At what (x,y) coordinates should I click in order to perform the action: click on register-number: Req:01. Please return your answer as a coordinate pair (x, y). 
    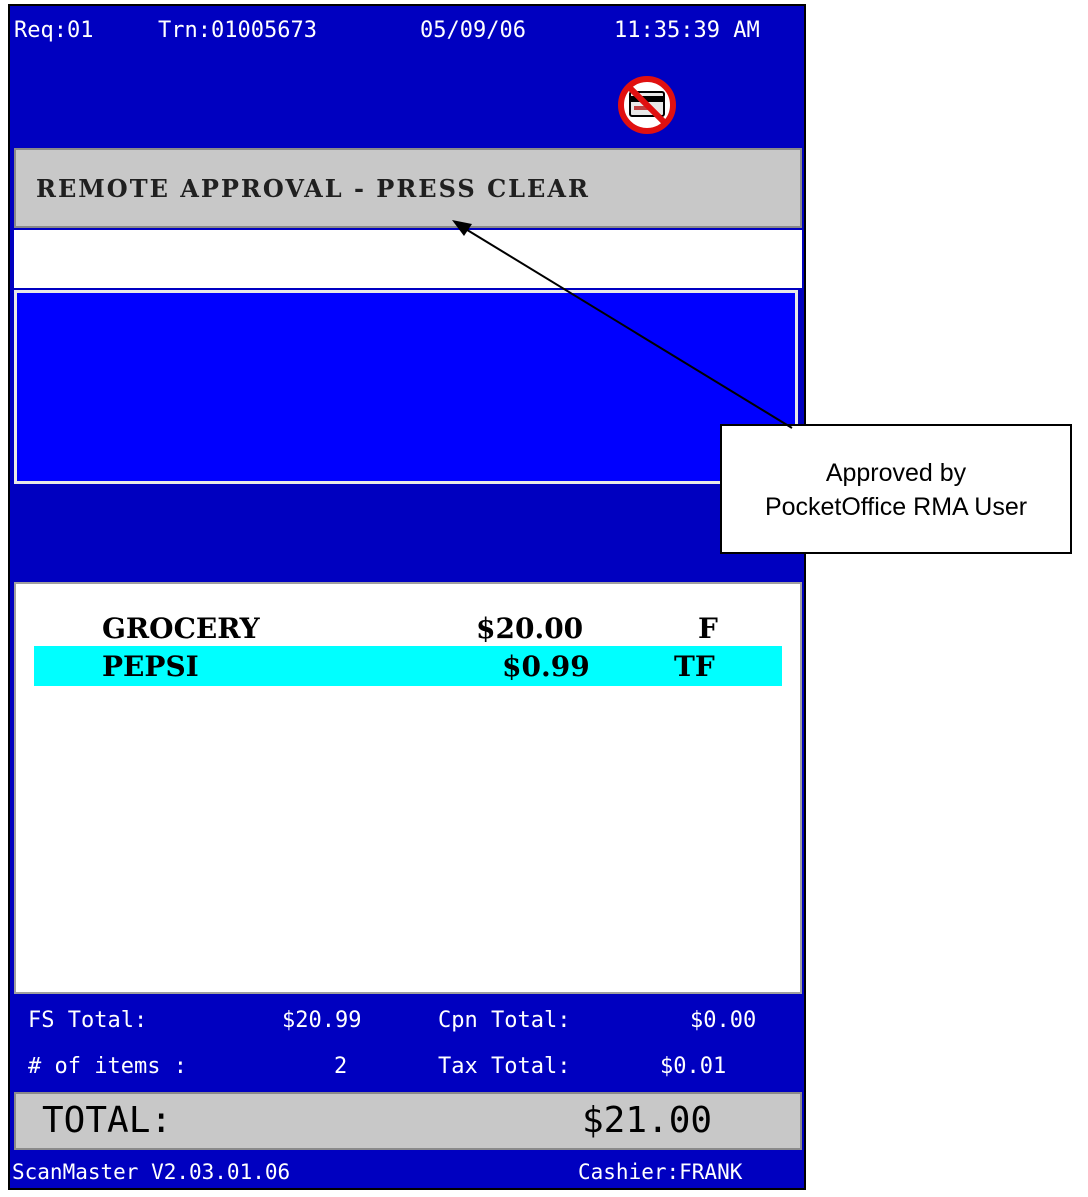
    Looking at the image, I should click on (54, 30).